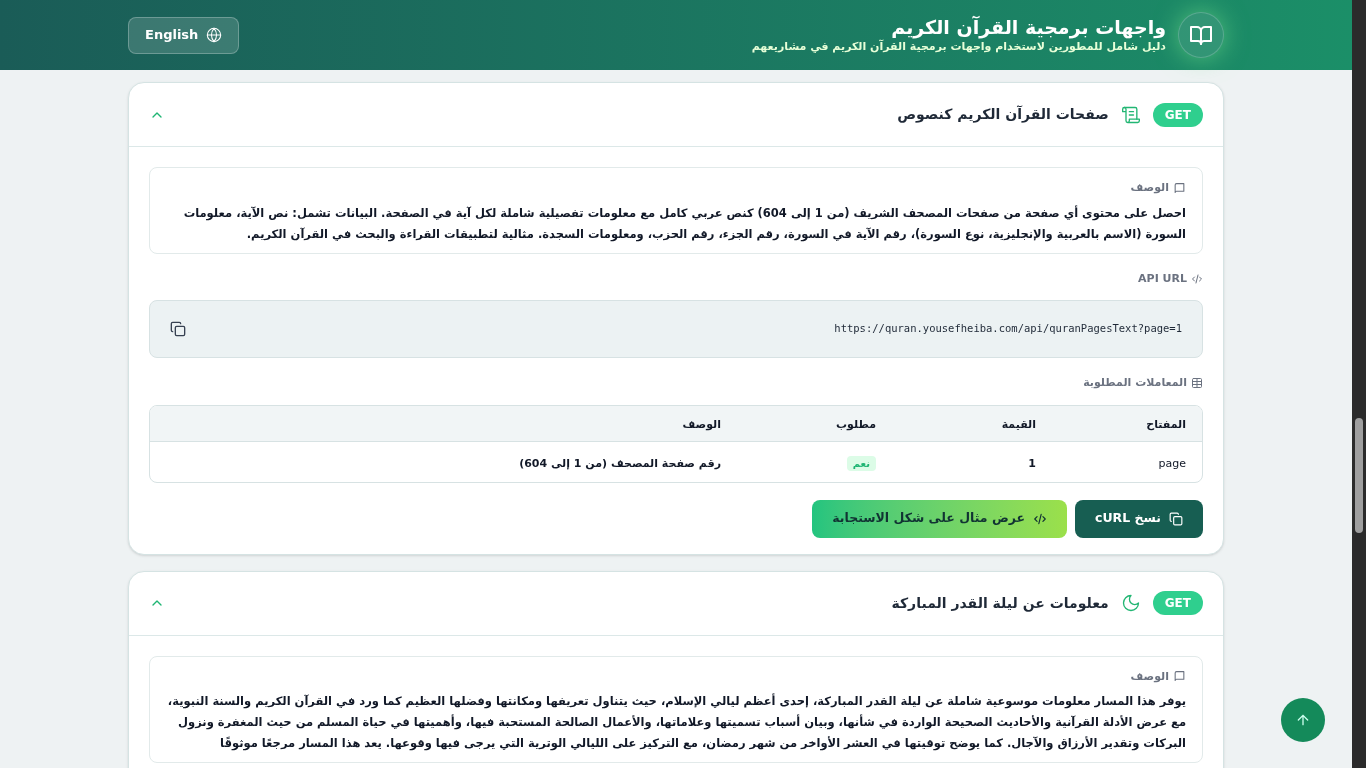 The image size is (1366, 768). I want to click on column-header: القيمة, so click(1018, 424).